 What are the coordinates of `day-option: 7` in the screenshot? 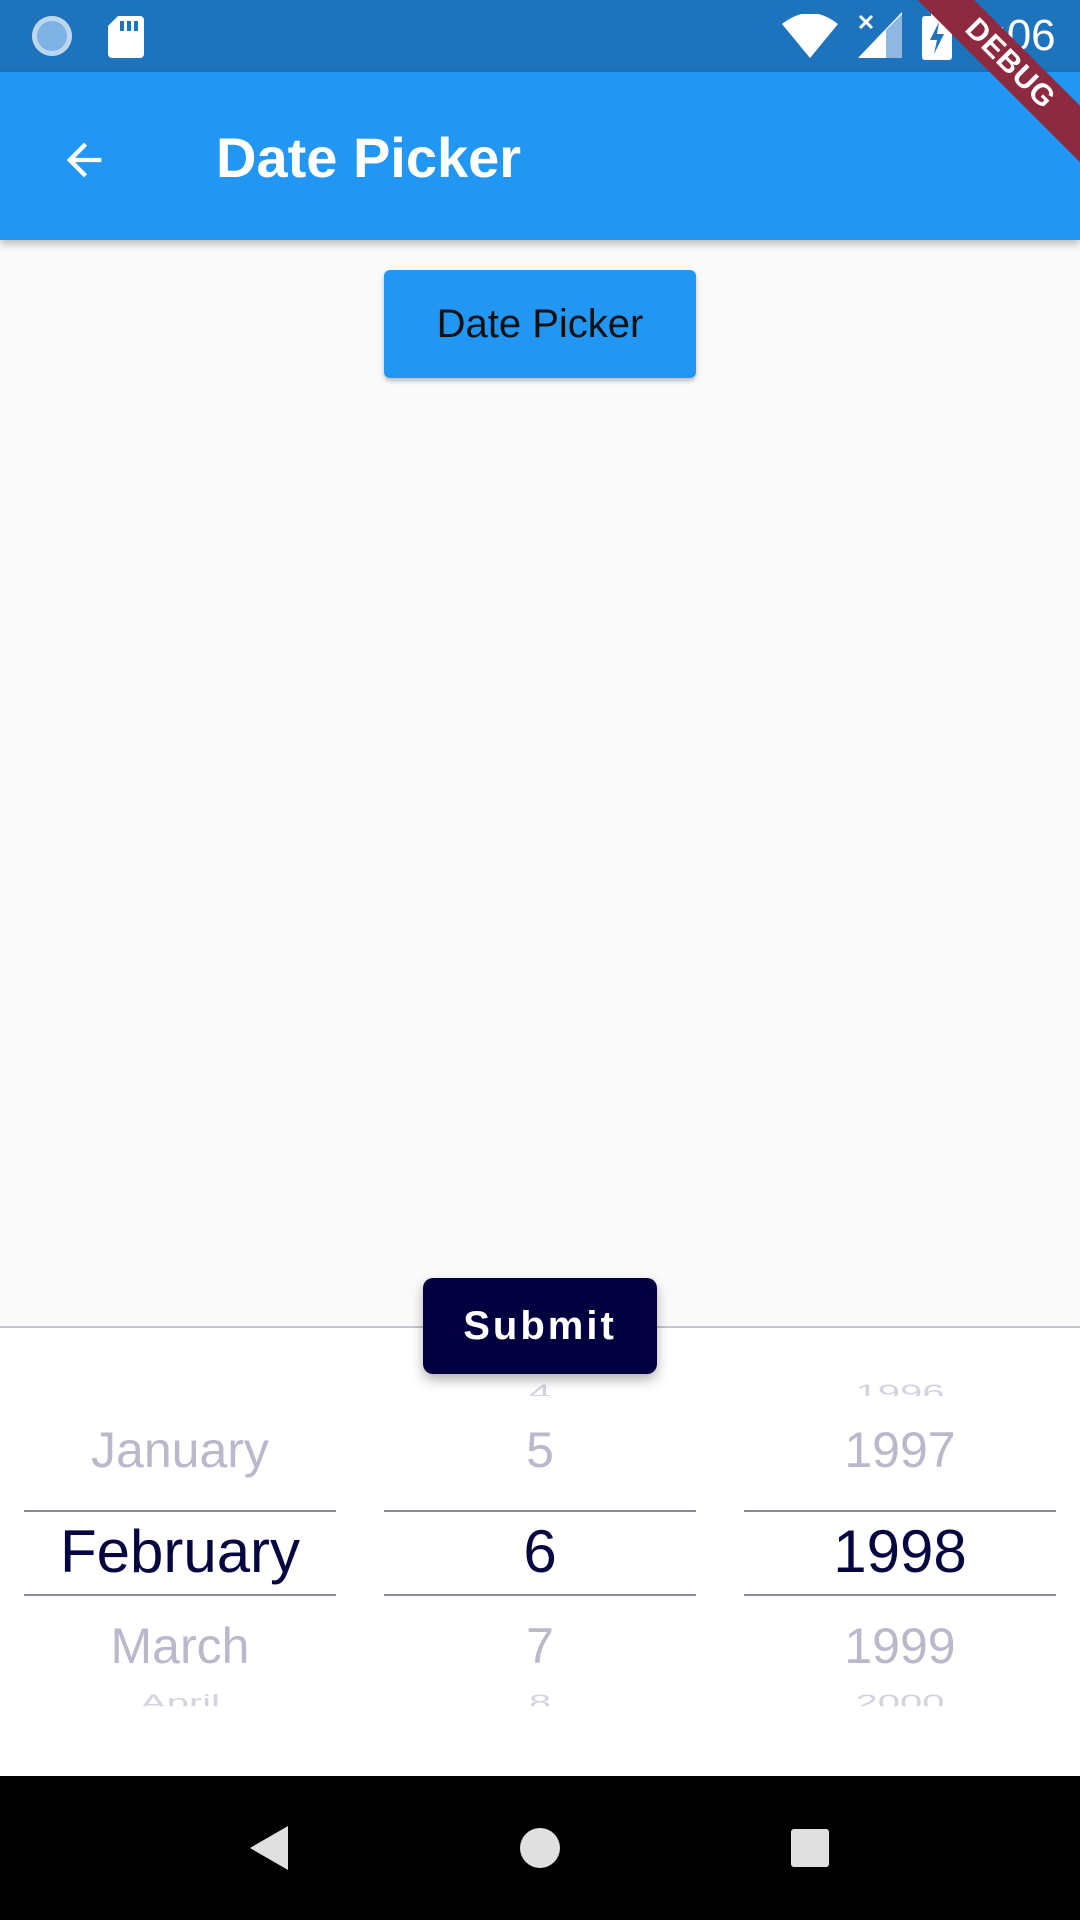 It's located at (540, 1646).